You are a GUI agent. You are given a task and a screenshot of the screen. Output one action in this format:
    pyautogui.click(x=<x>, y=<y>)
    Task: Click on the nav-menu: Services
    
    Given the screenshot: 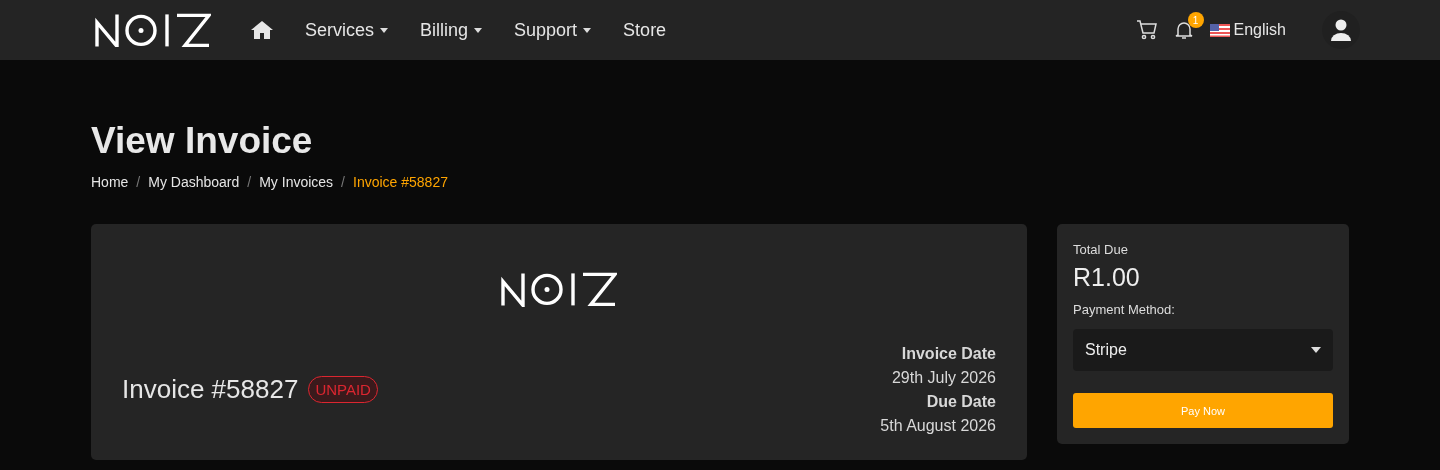 What is the action you would take?
    pyautogui.click(x=347, y=30)
    